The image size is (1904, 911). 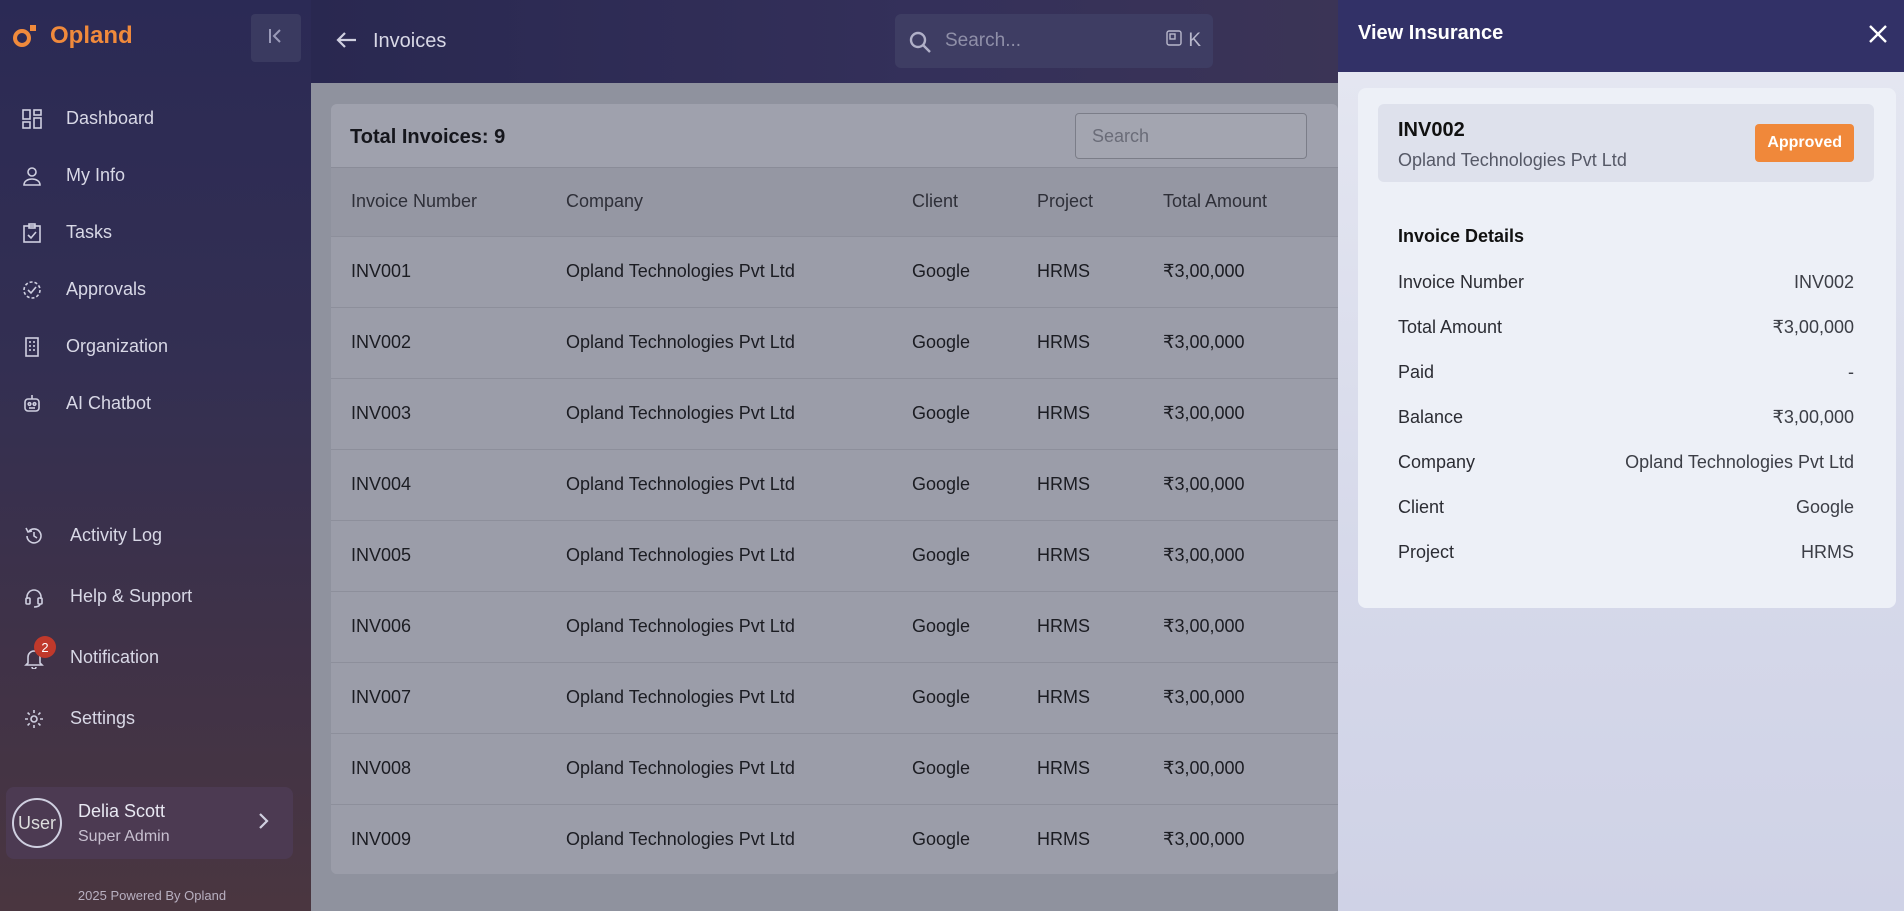 I want to click on detail-value: HRMS, so click(x=1827, y=552).